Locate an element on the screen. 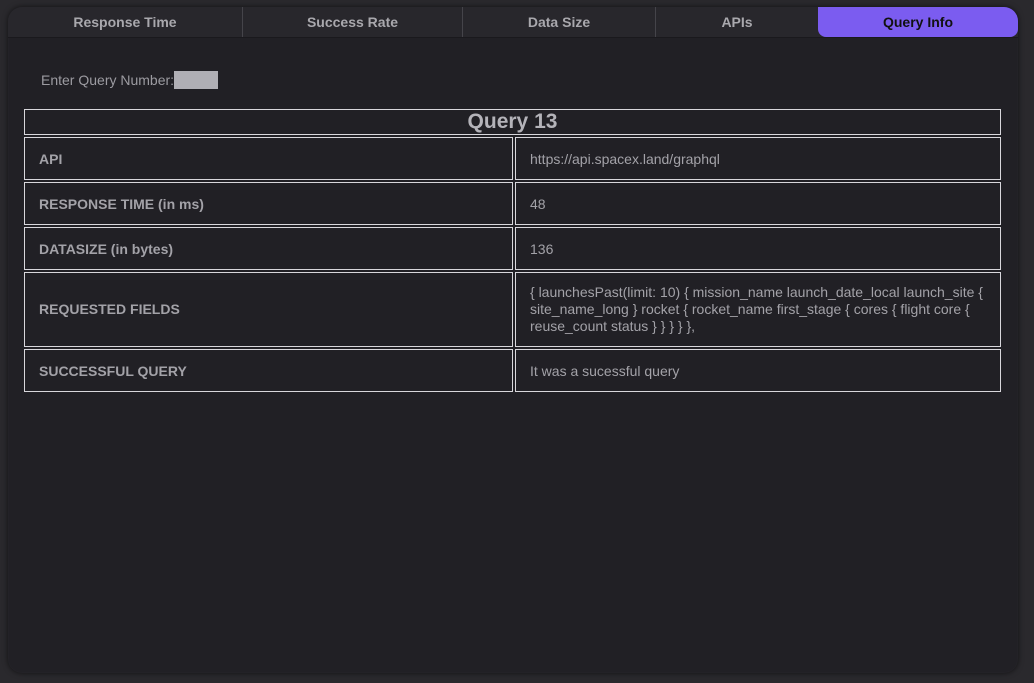 This screenshot has height=683, width=1034. row-key-api: API is located at coordinates (268, 158).